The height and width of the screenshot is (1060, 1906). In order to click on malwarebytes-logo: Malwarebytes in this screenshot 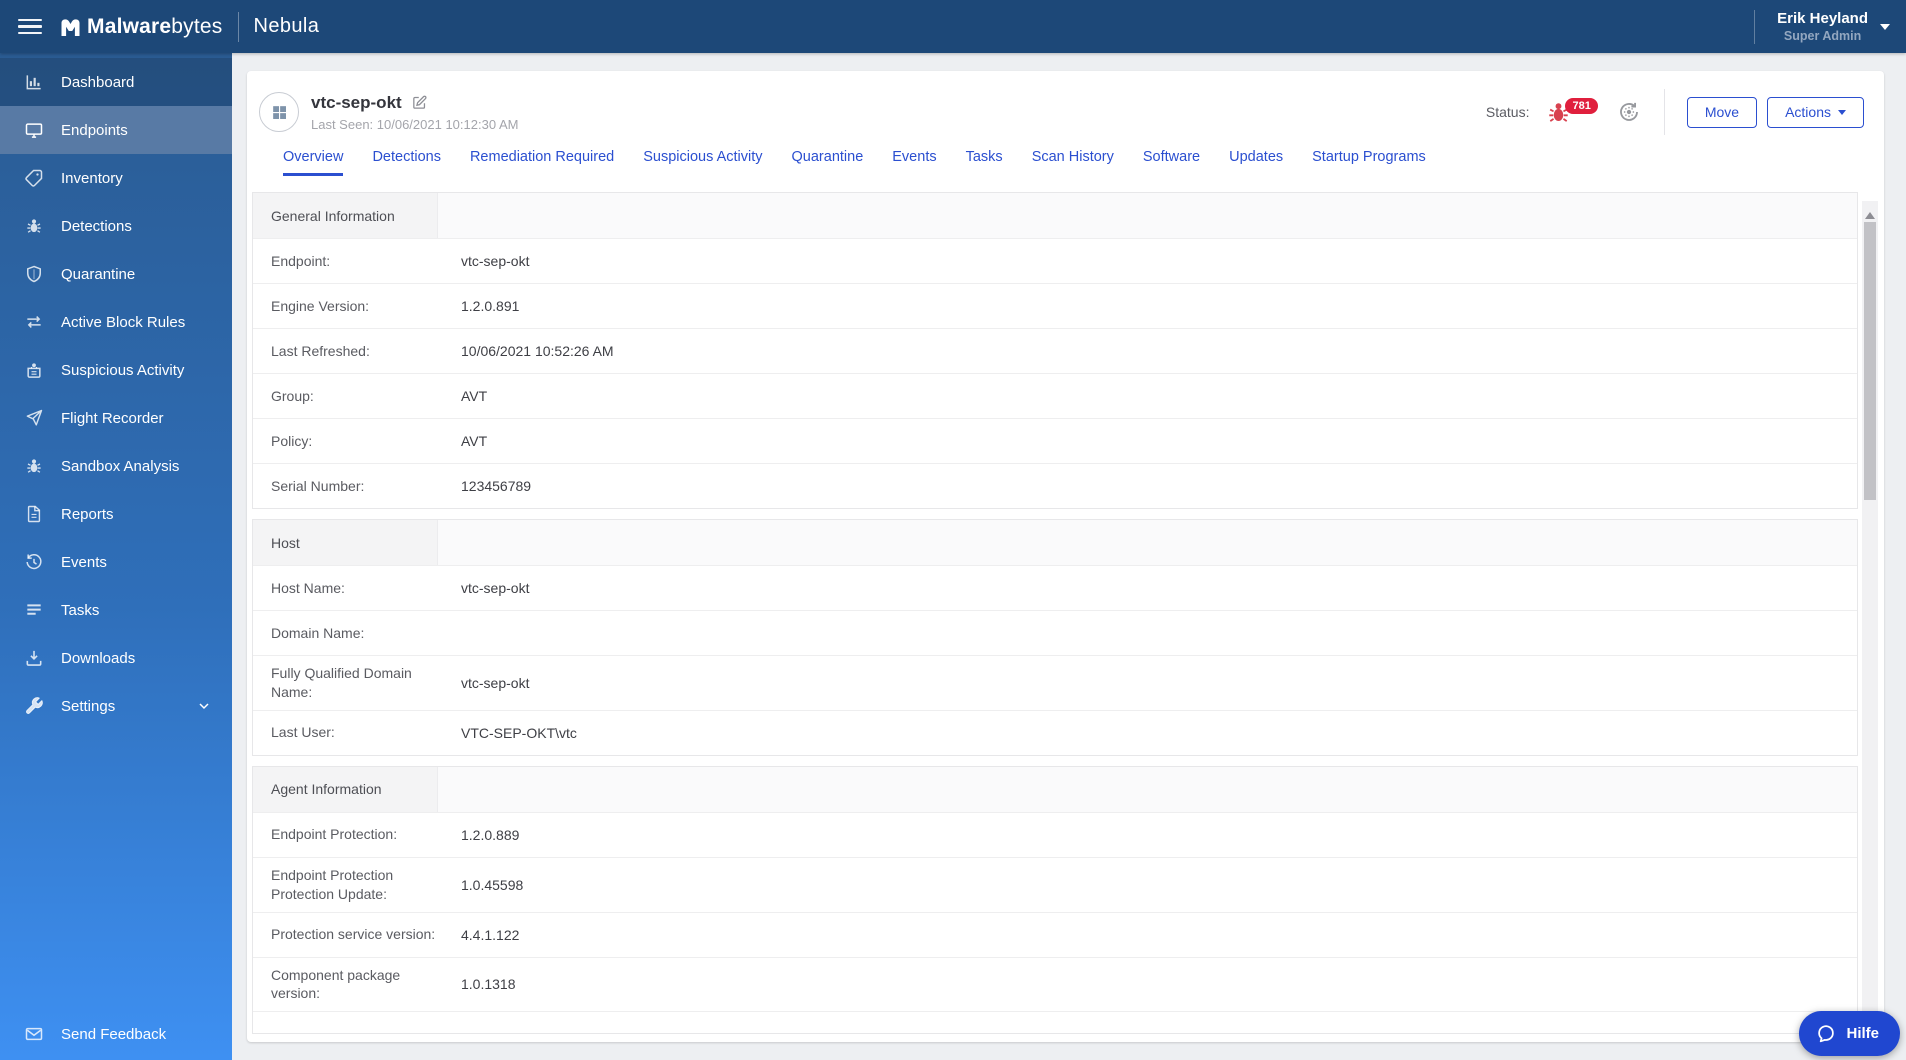, I will do `click(140, 27)`.